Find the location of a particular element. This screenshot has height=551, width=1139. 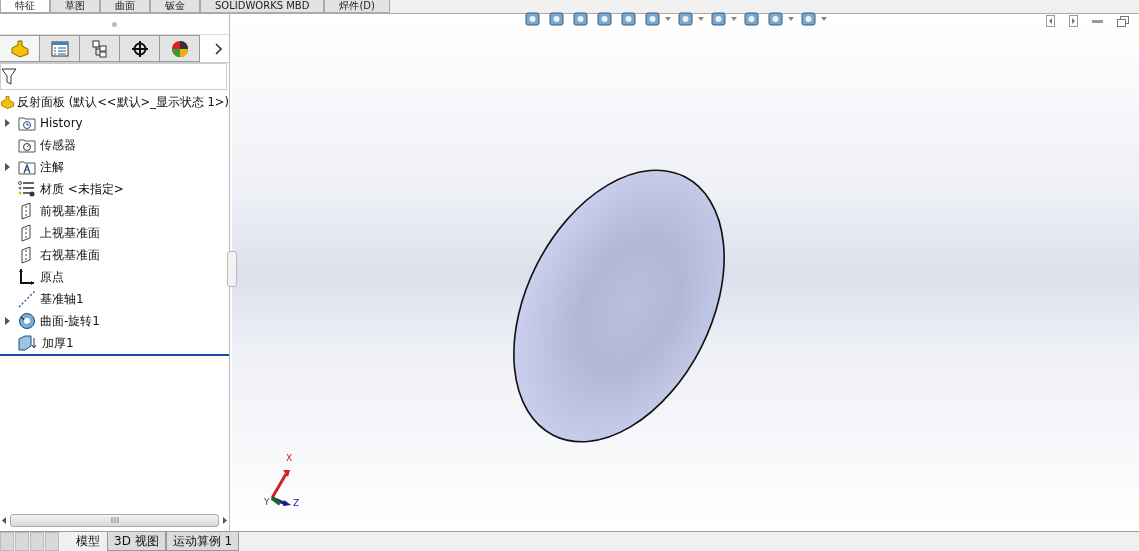

grip-handle-icon is located at coordinates (114, 24).